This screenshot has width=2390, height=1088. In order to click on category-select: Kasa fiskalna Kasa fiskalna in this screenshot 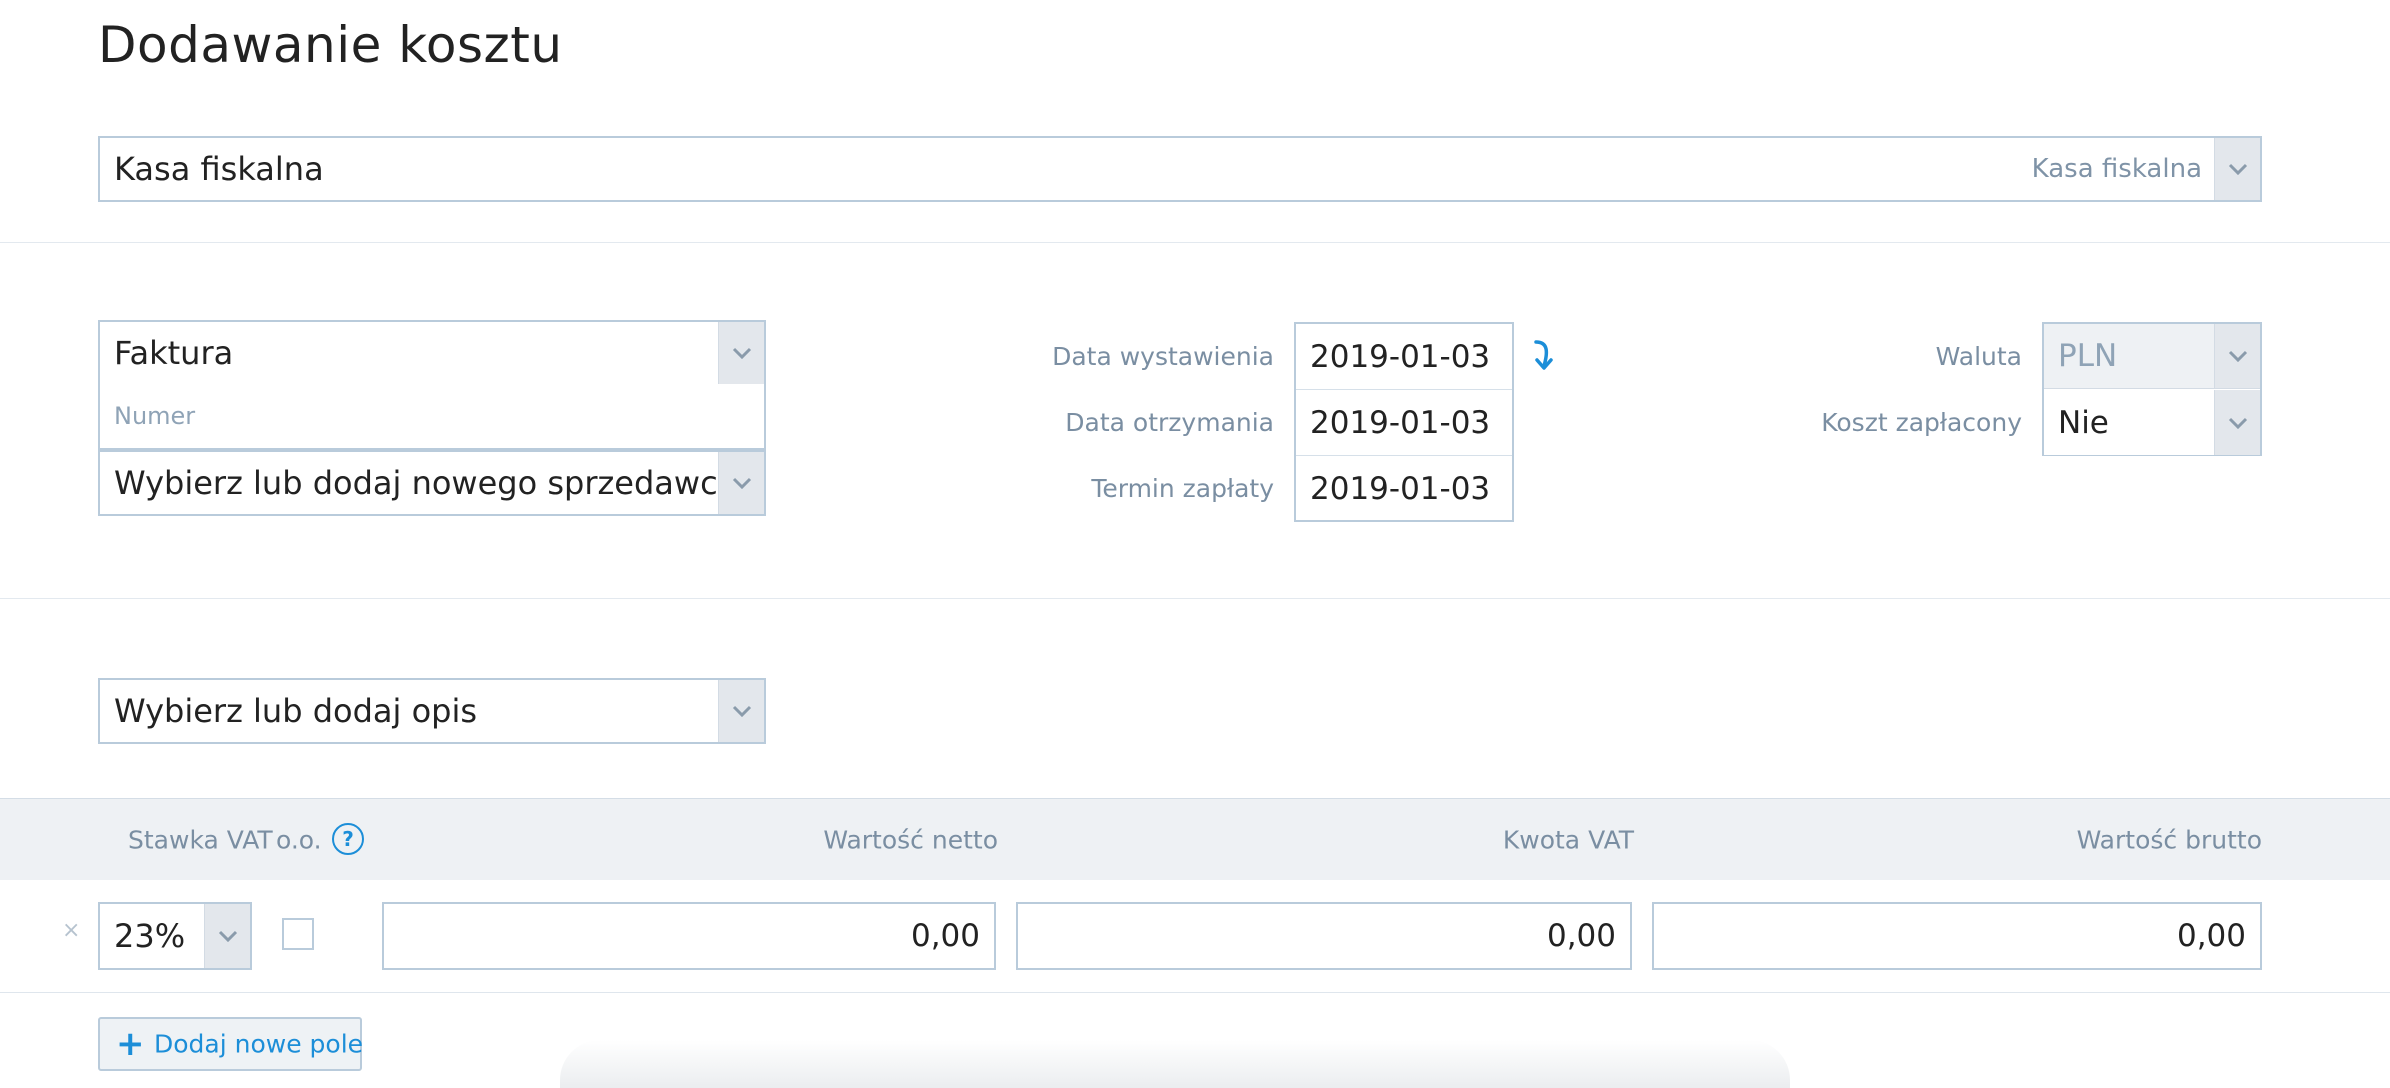, I will do `click(1180, 169)`.